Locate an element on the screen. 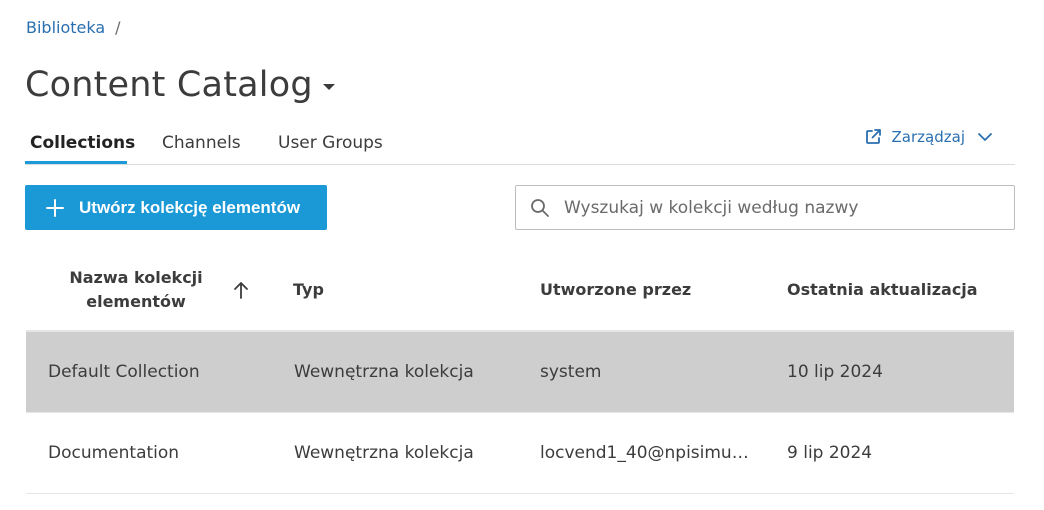 This screenshot has height=510, width=1044. column-header-updated: Ostatnia aktualizacja is located at coordinates (882, 290).